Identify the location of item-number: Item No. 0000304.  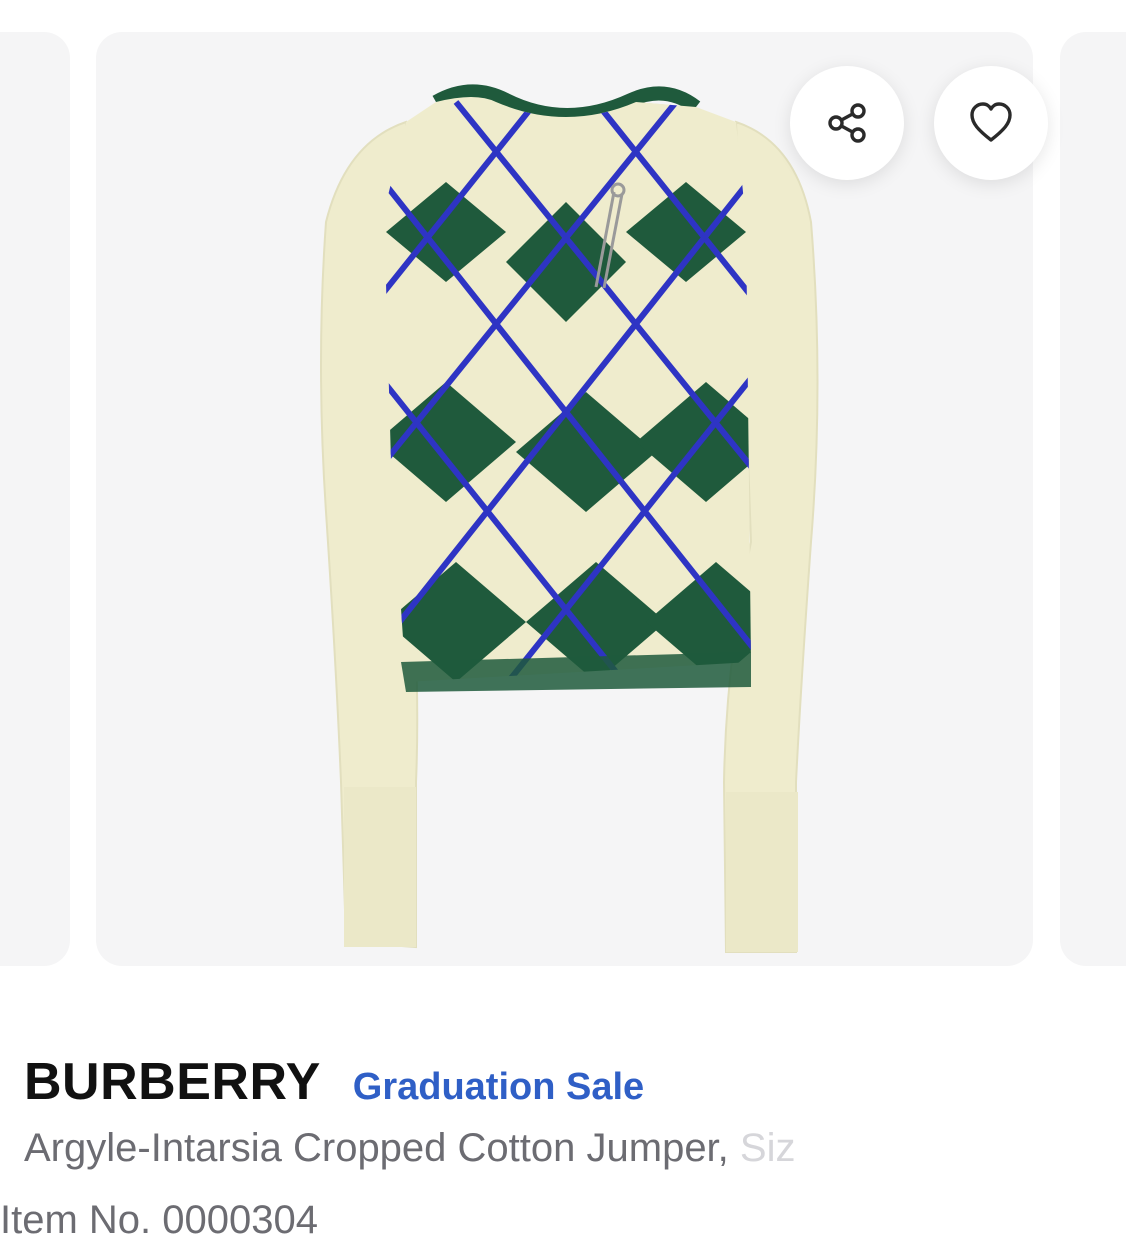
(159, 1220).